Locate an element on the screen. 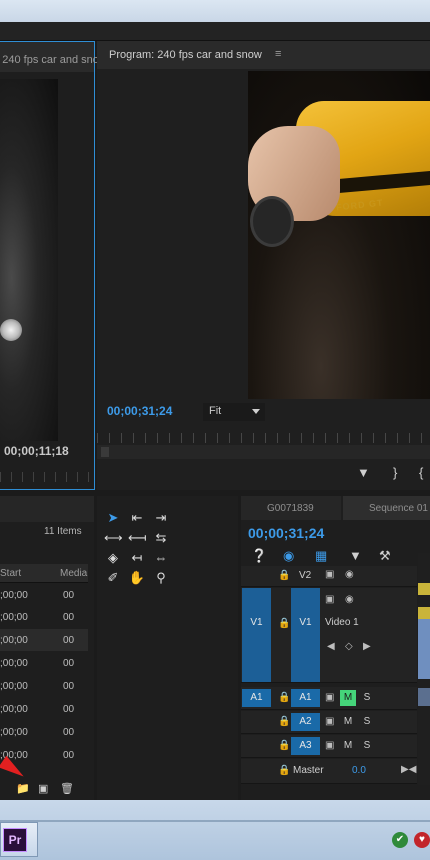 The width and height of the screenshot is (430, 860). slip-icon: ↤ is located at coordinates (137, 558).